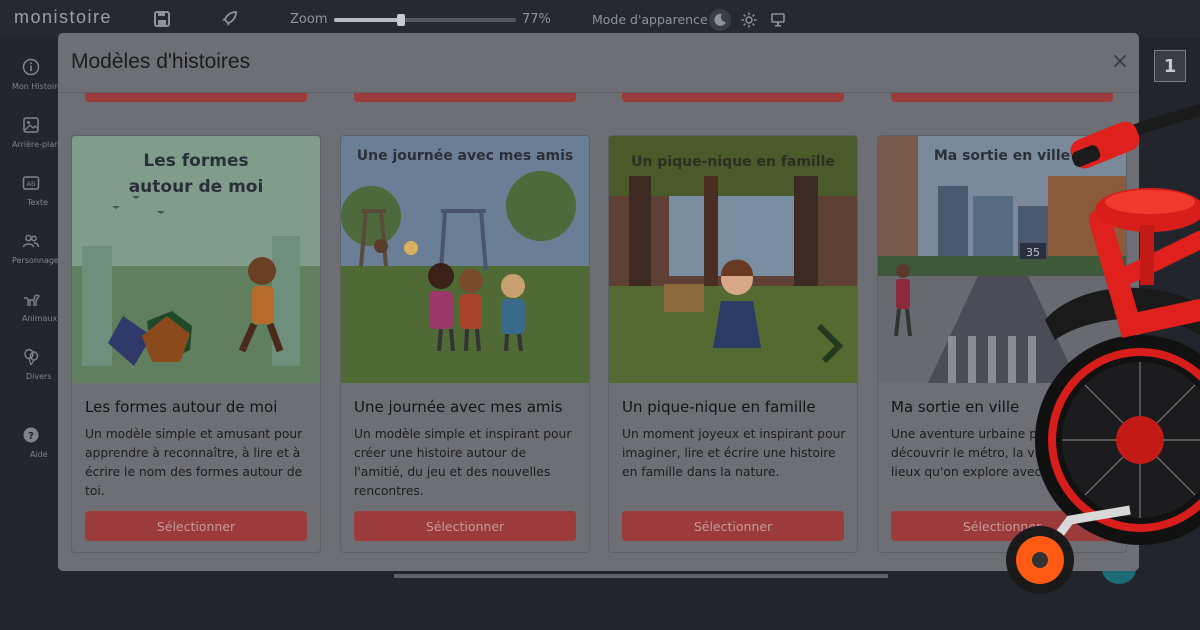 The width and height of the screenshot is (1200, 630). I want to click on modal-header: Modèles d'histoires ×, so click(598, 63).